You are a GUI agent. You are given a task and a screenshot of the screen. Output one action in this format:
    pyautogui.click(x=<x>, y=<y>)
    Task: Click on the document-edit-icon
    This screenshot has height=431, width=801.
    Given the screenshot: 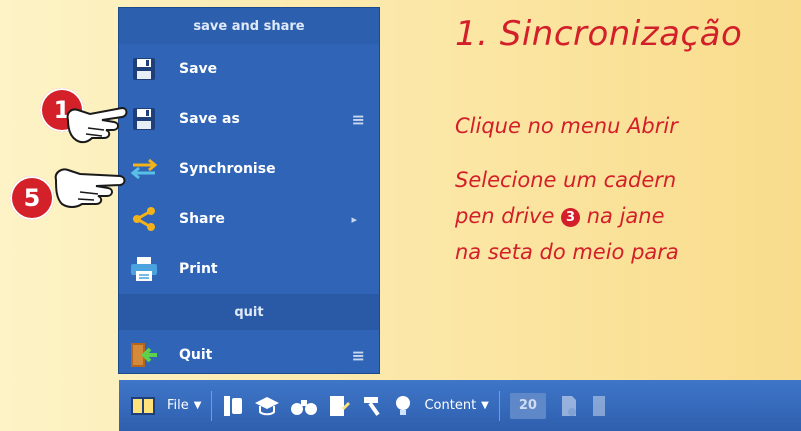 What is the action you would take?
    pyautogui.click(x=339, y=406)
    